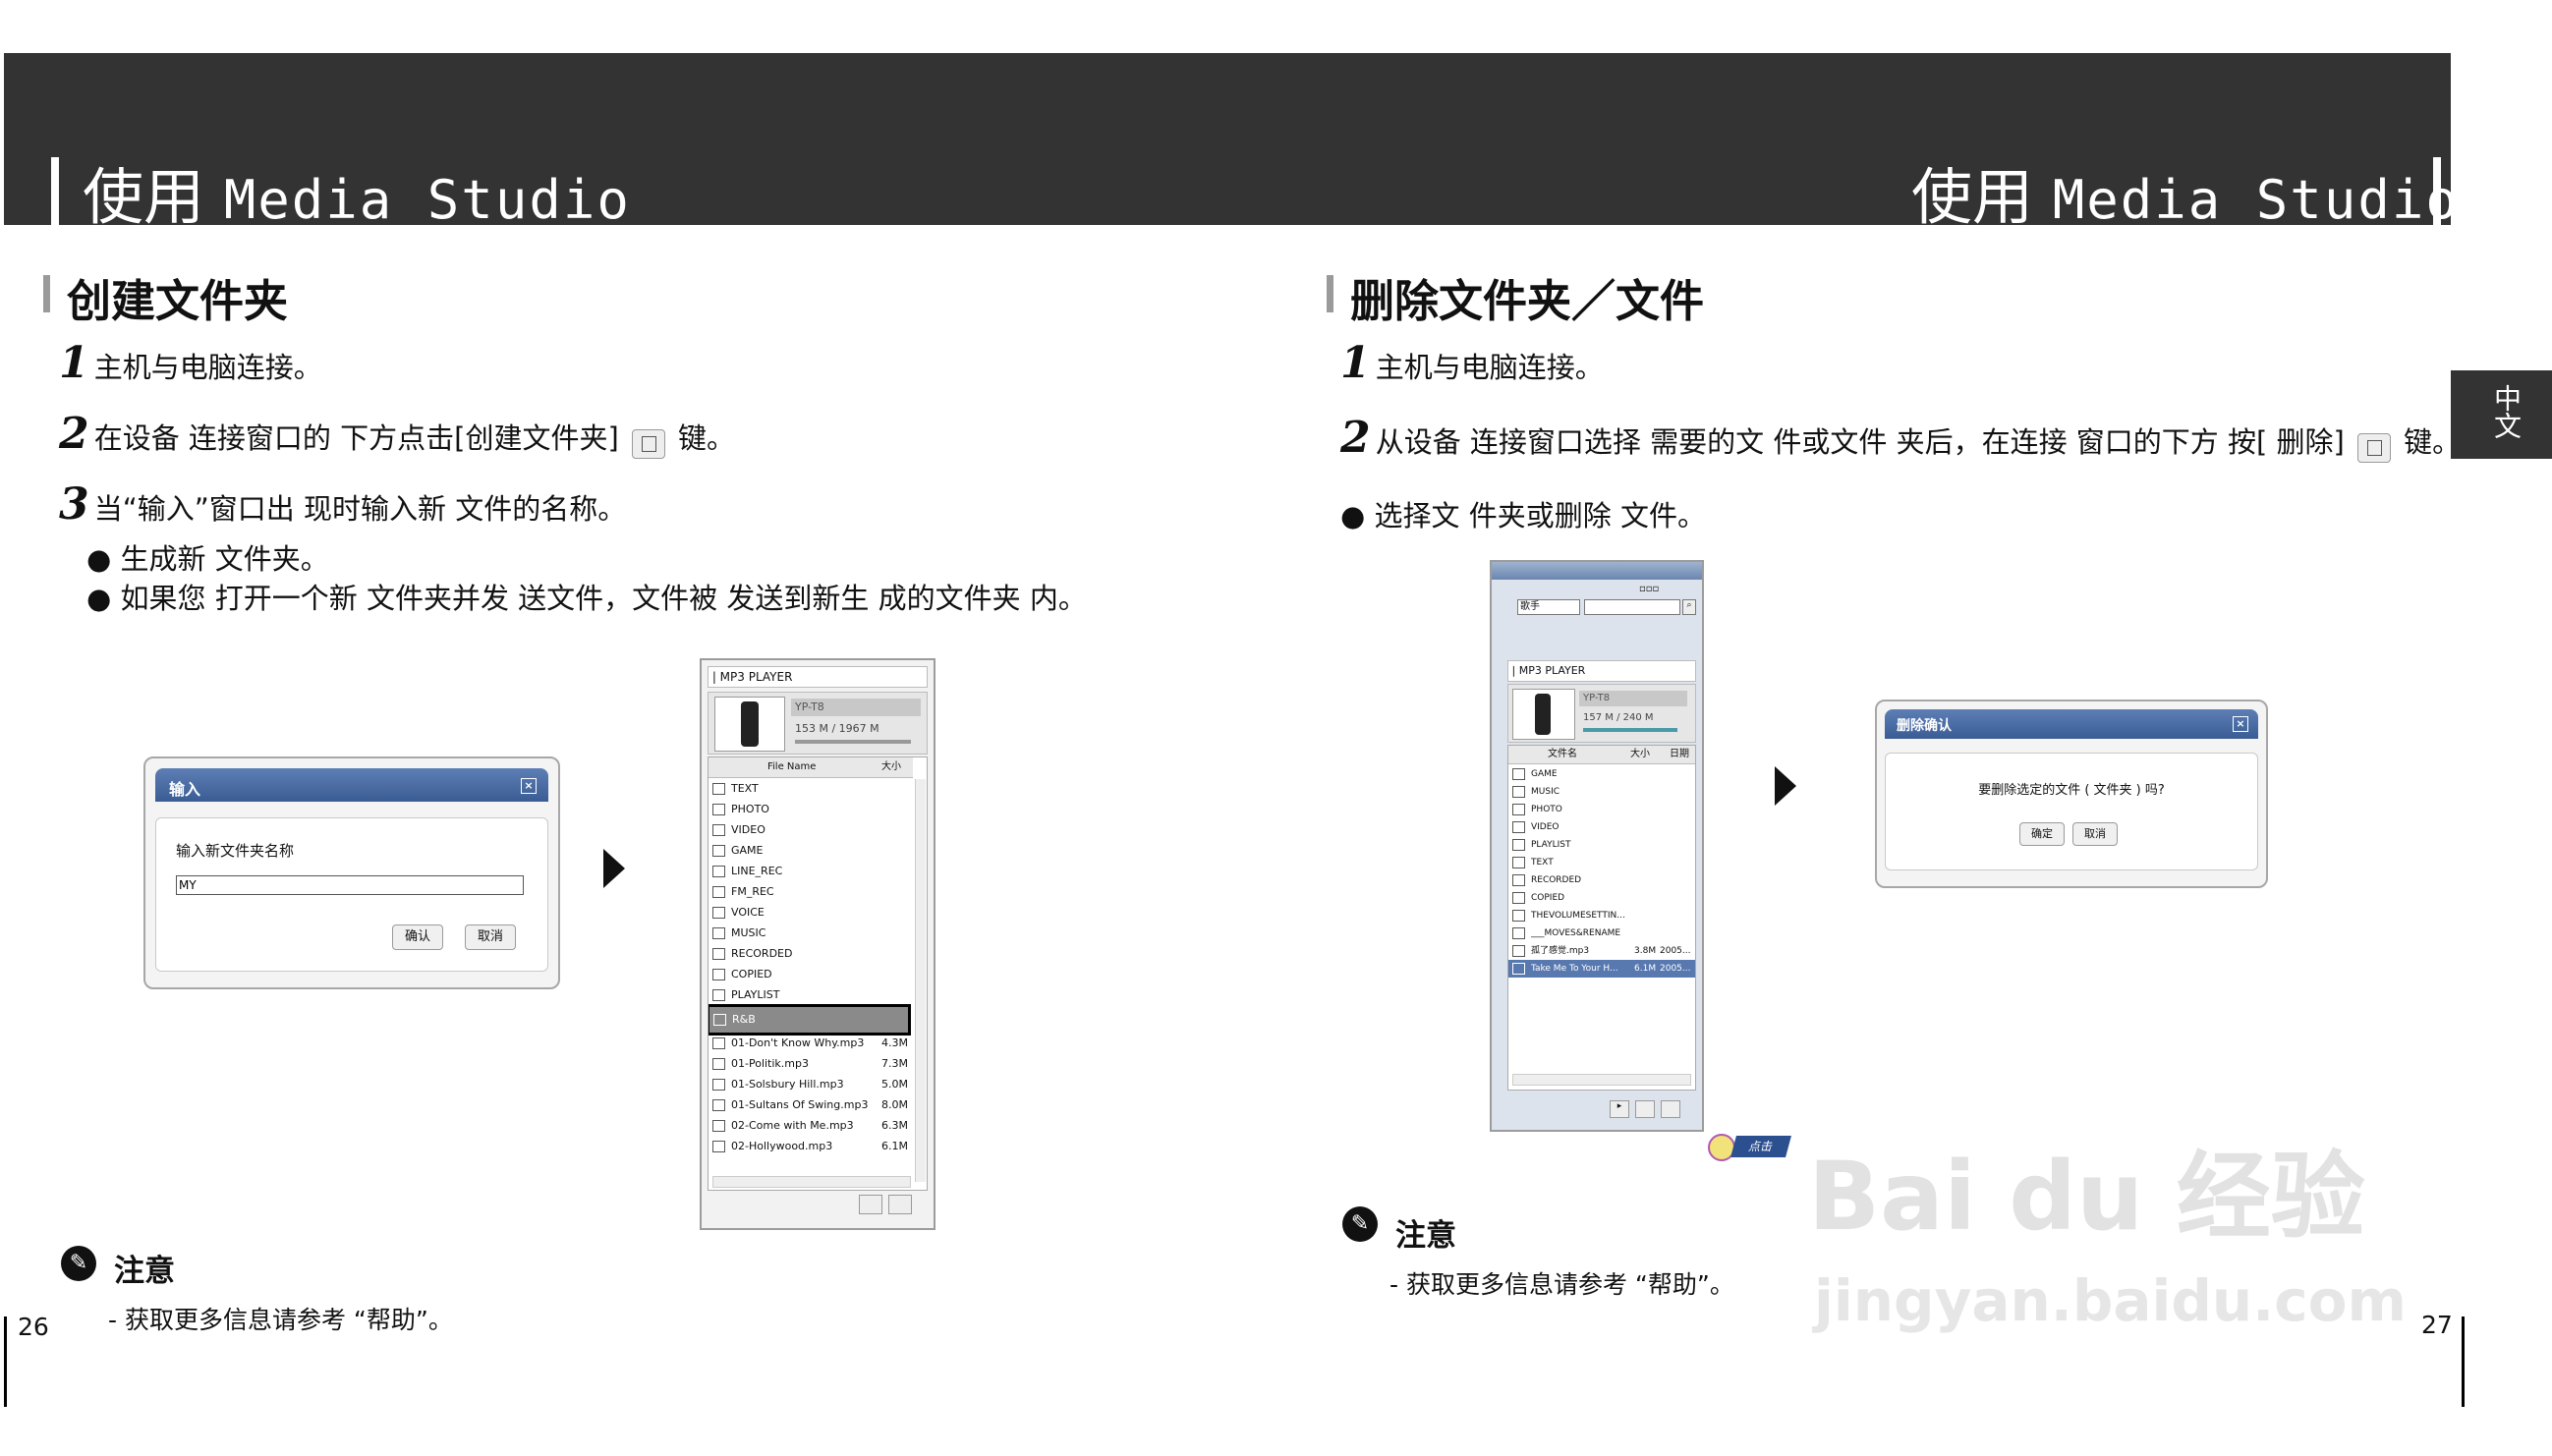 The width and height of the screenshot is (2552, 1456). Describe the element at coordinates (350, 885) in the screenshot. I see `folder-name-input` at that location.